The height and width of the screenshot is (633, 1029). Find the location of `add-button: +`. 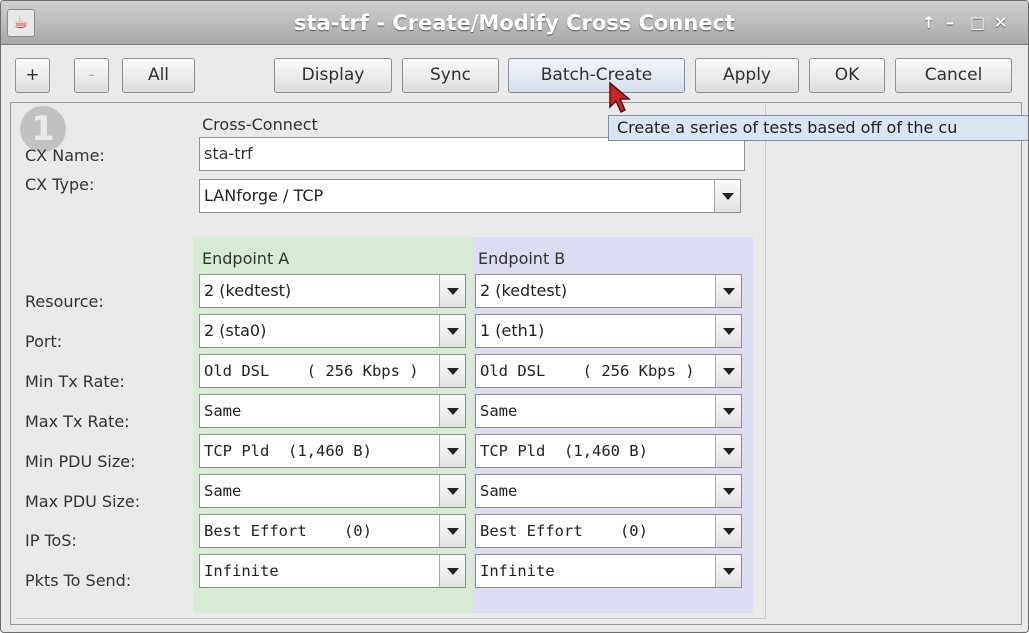

add-button: + is located at coordinates (32, 75).